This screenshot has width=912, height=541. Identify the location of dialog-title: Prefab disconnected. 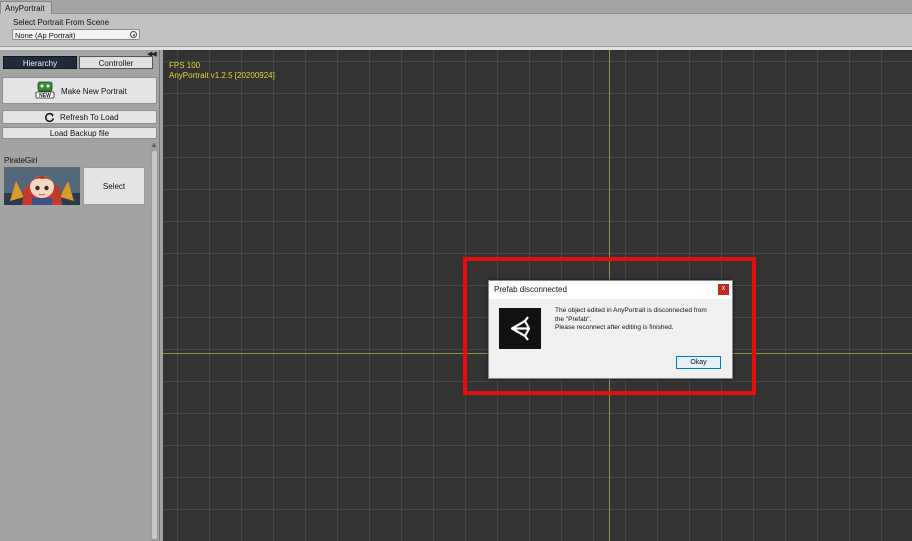
(530, 289).